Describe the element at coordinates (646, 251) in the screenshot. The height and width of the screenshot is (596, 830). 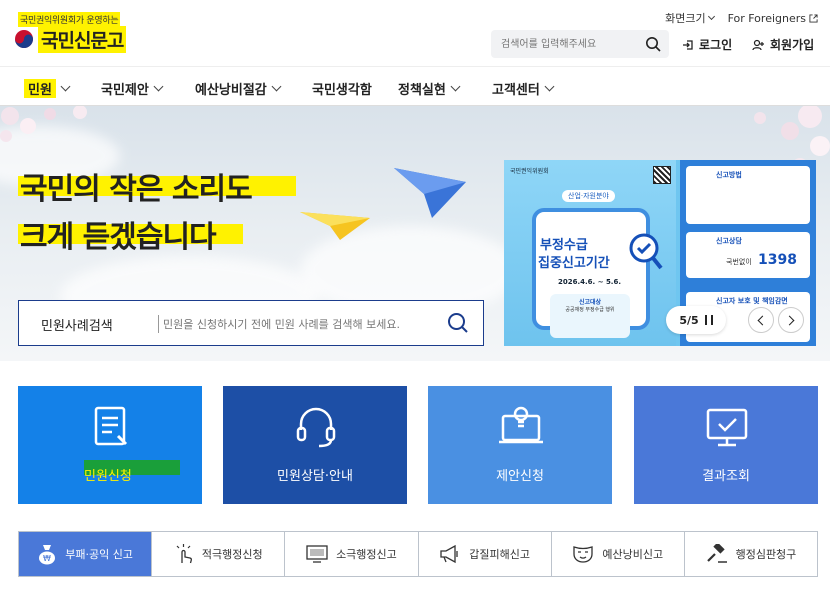
I see `magnifier-check-icon` at that location.